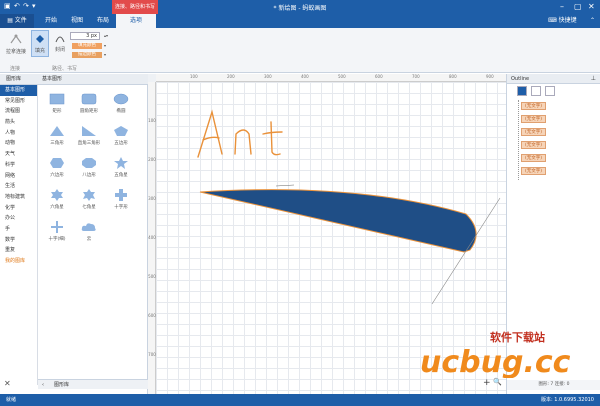 This screenshot has width=600, height=406. I want to click on stroke-width-input: 3 px, so click(85, 36).